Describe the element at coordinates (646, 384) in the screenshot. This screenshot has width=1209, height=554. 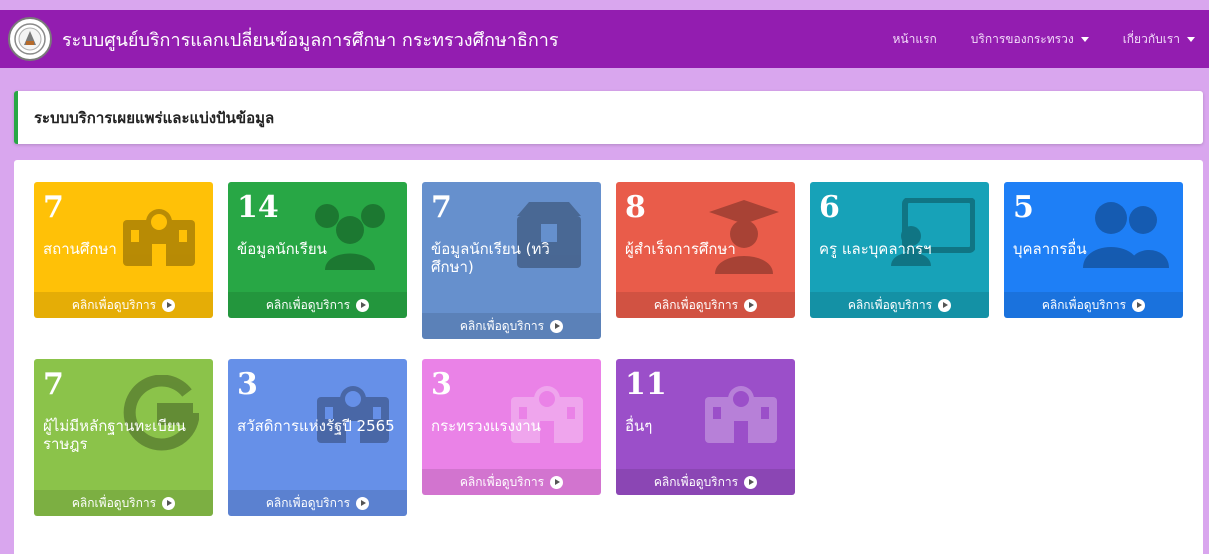
I see `box-count: 11` at that location.